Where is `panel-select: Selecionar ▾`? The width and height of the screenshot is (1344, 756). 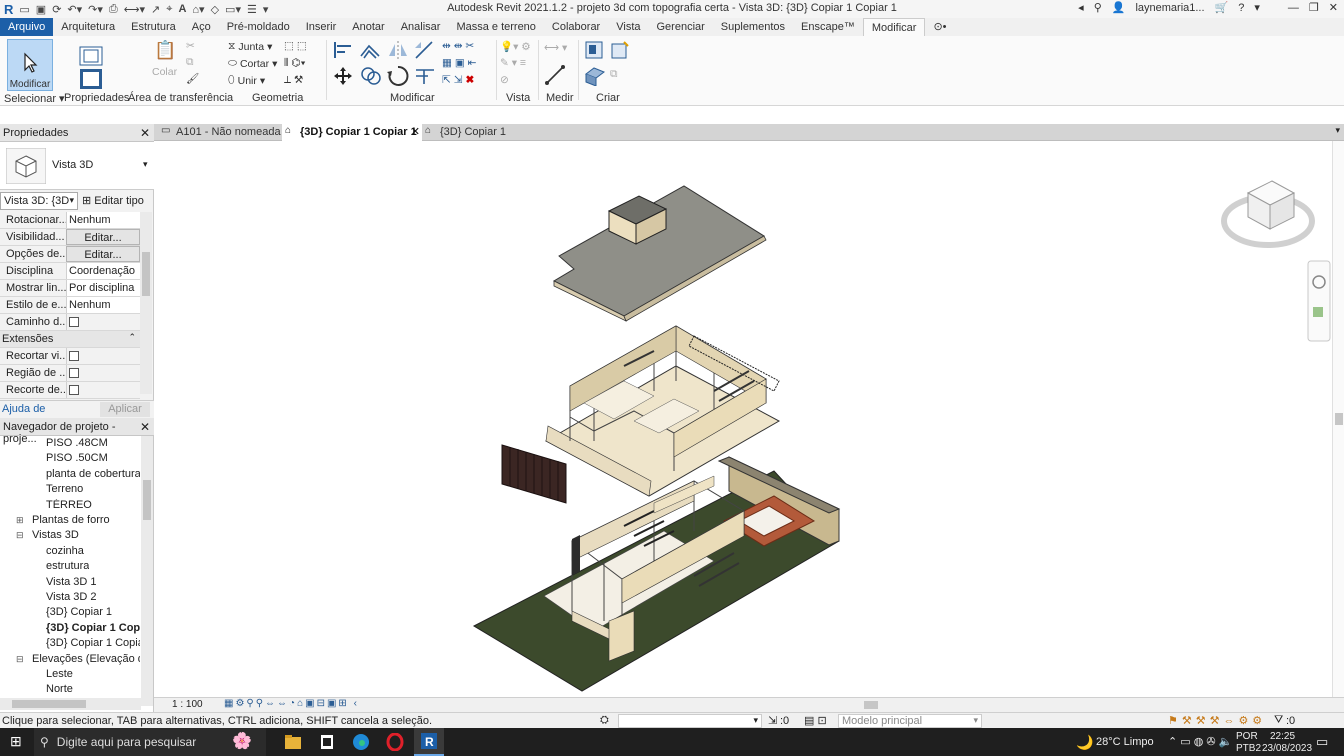 panel-select: Selecionar ▾ is located at coordinates (34, 98).